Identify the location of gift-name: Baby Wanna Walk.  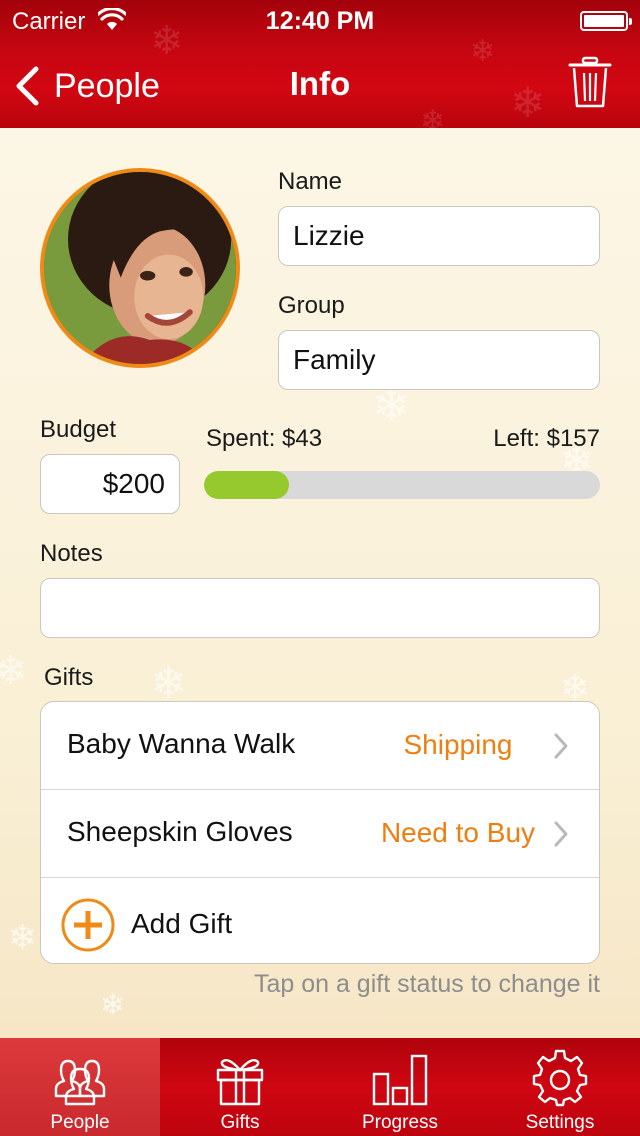
(181, 743).